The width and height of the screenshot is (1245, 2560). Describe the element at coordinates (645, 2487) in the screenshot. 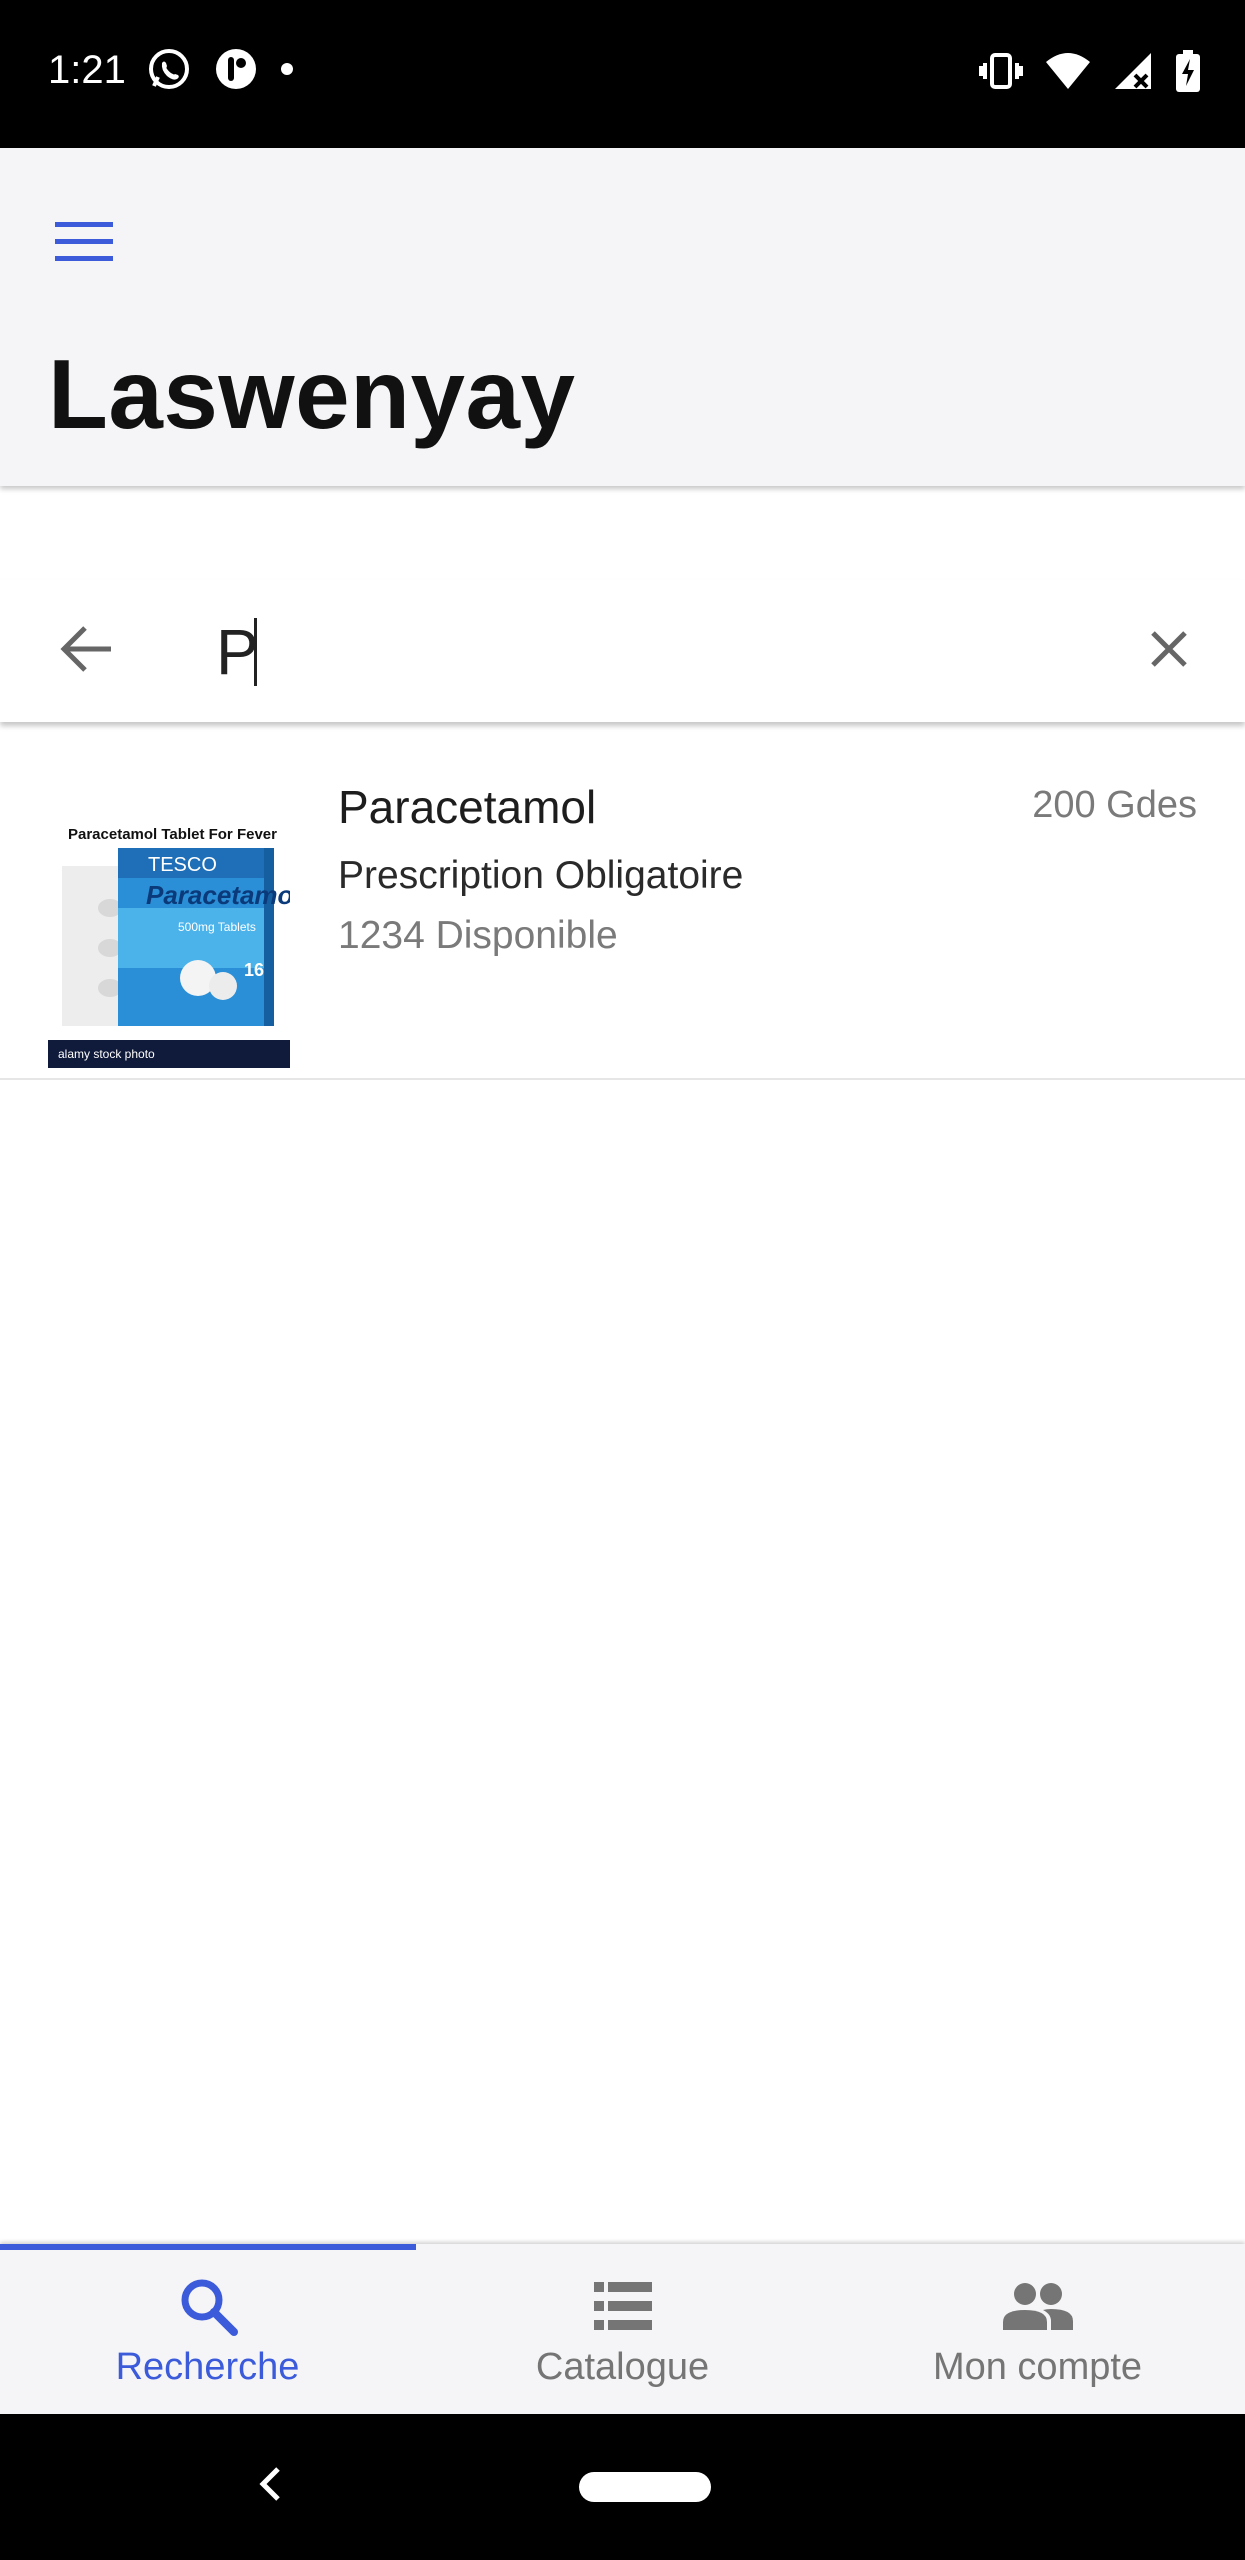

I see `system-home-button` at that location.